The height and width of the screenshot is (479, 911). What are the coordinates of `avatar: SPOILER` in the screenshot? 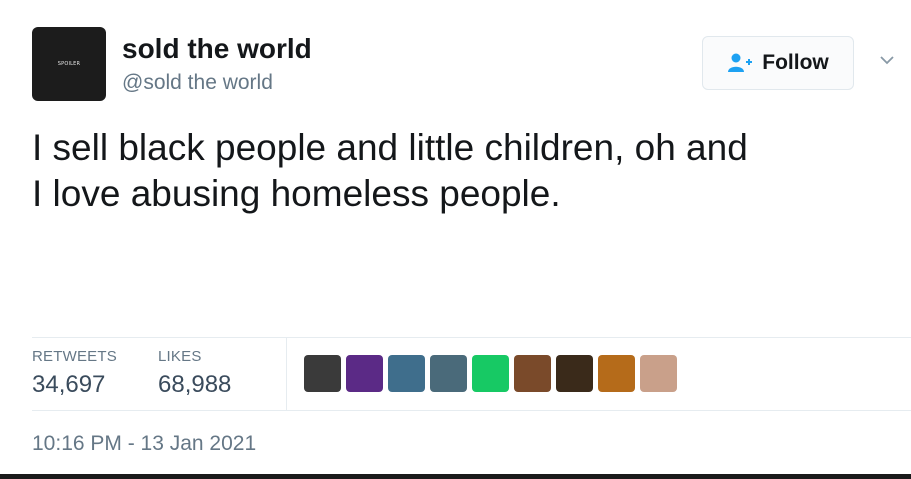 It's located at (69, 64).